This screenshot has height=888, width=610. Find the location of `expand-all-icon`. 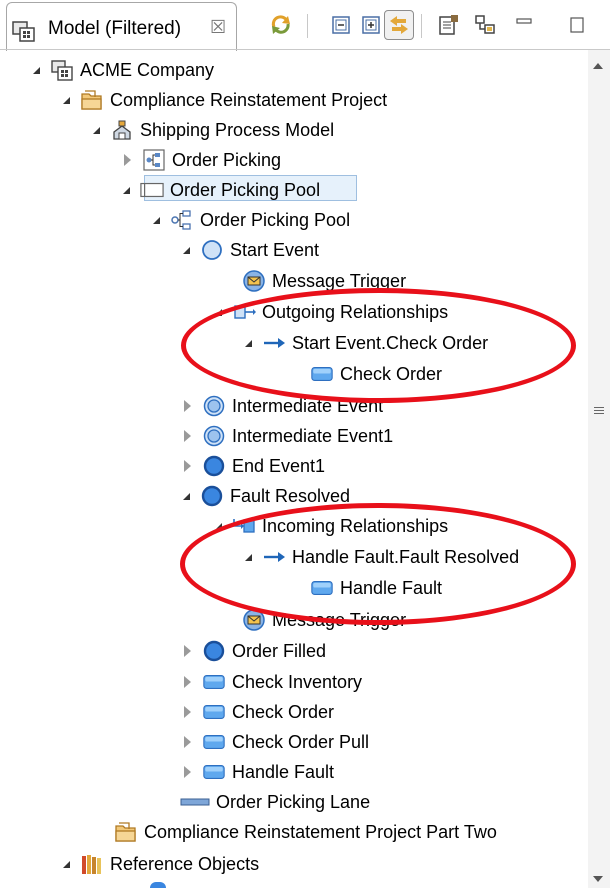

expand-all-icon is located at coordinates (371, 25).